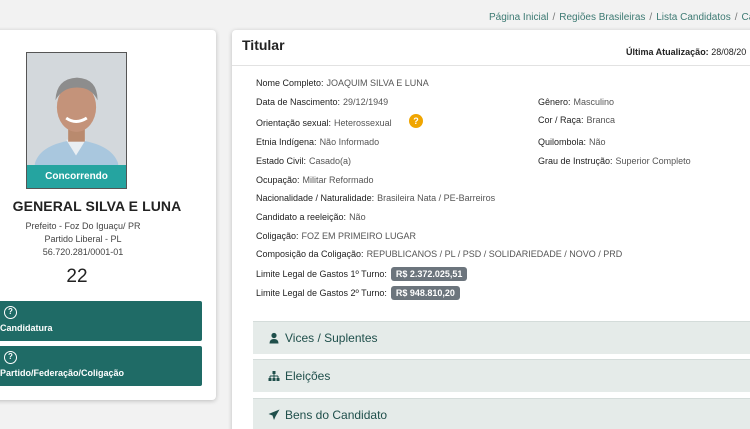 The image size is (750, 429). What do you see at coordinates (425, 293) in the screenshot?
I see `money-badge: R$ 948.810,20` at bounding box center [425, 293].